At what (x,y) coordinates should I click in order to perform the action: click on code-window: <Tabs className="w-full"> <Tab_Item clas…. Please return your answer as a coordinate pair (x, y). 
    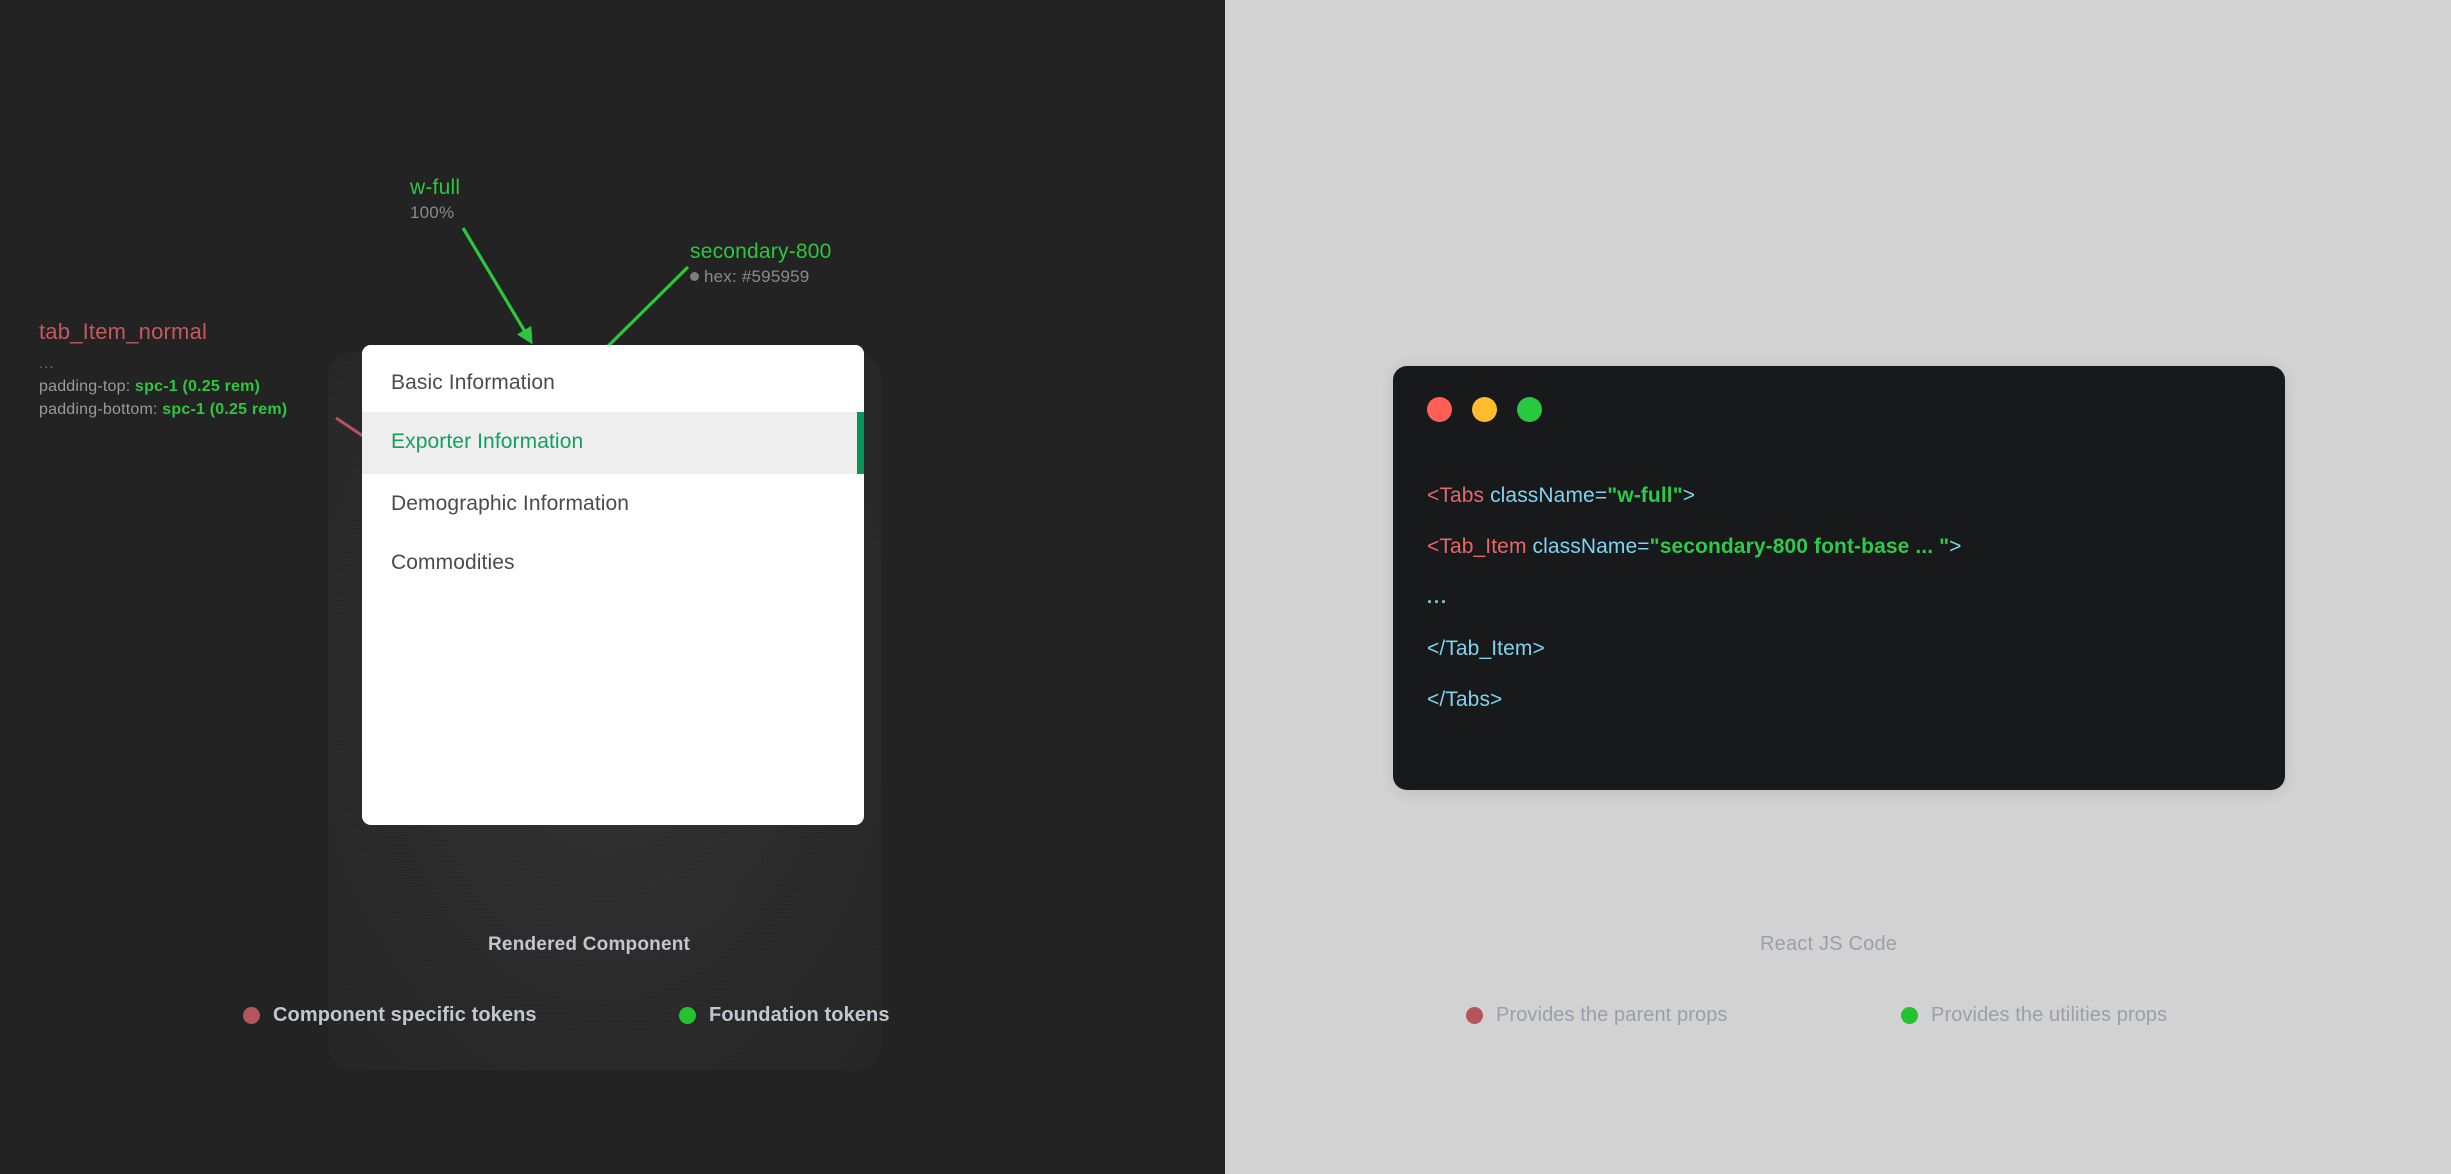
    Looking at the image, I should click on (1839, 578).